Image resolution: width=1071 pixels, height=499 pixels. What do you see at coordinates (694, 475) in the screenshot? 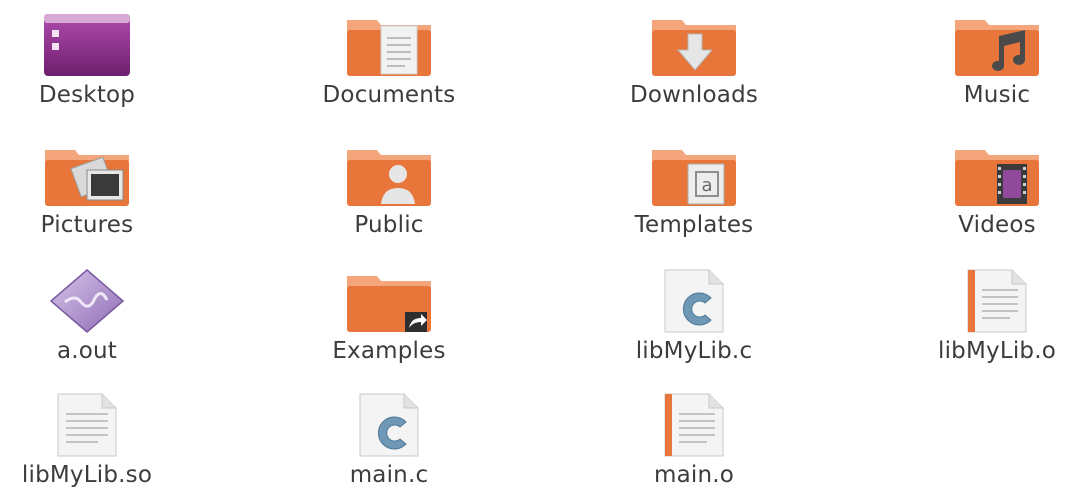
I see `file-label: main.o` at bounding box center [694, 475].